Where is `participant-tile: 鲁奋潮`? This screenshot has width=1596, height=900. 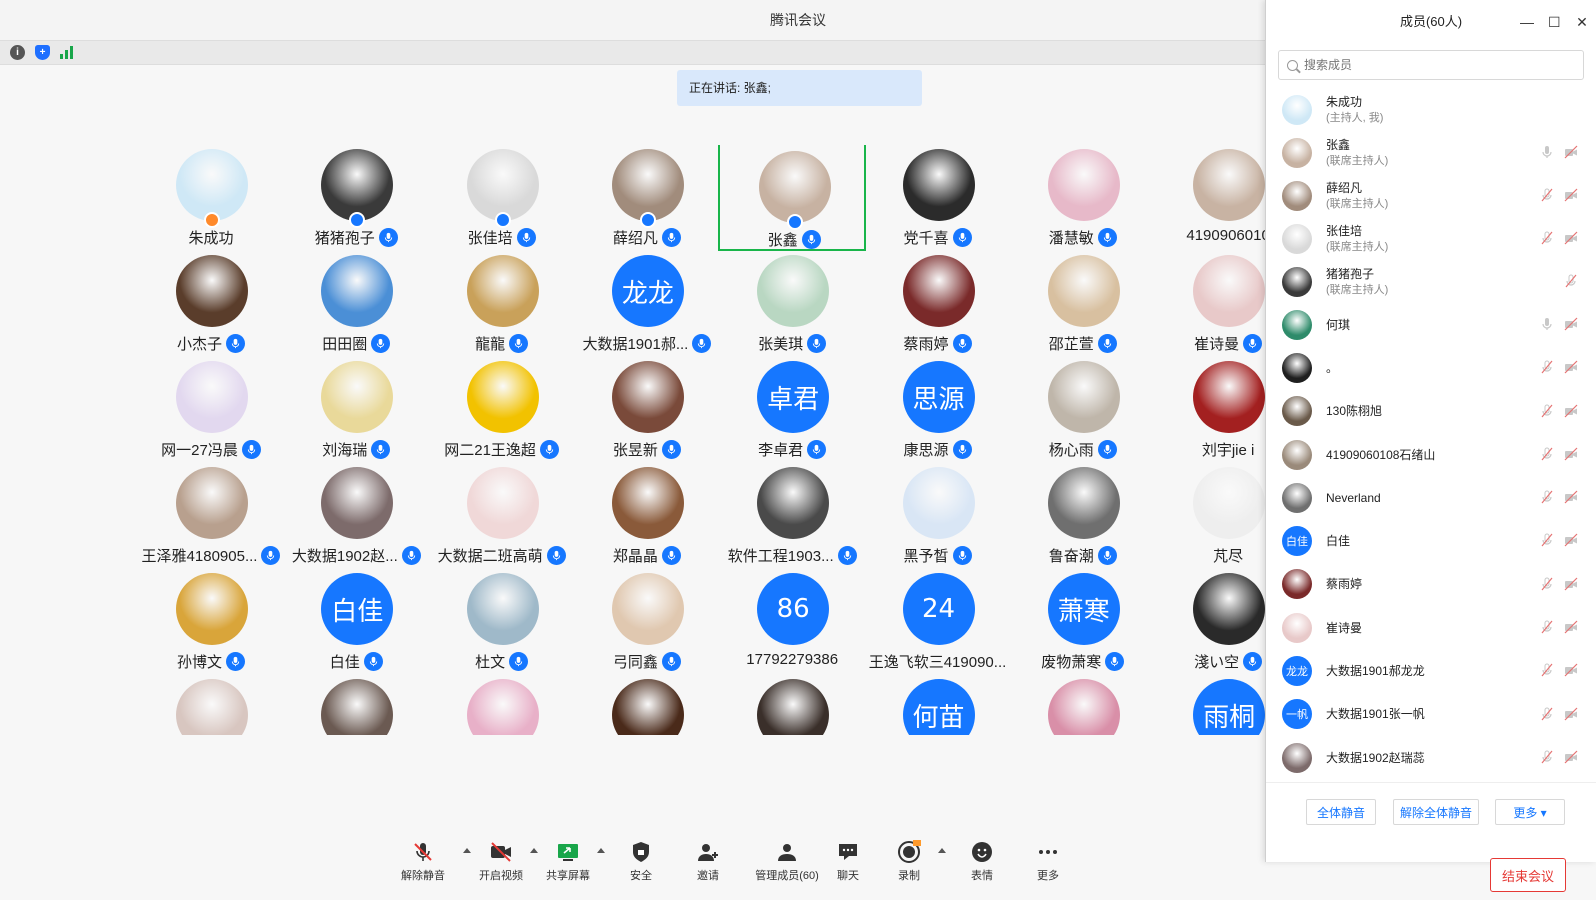
participant-tile: 鲁奋潮 is located at coordinates (1083, 515).